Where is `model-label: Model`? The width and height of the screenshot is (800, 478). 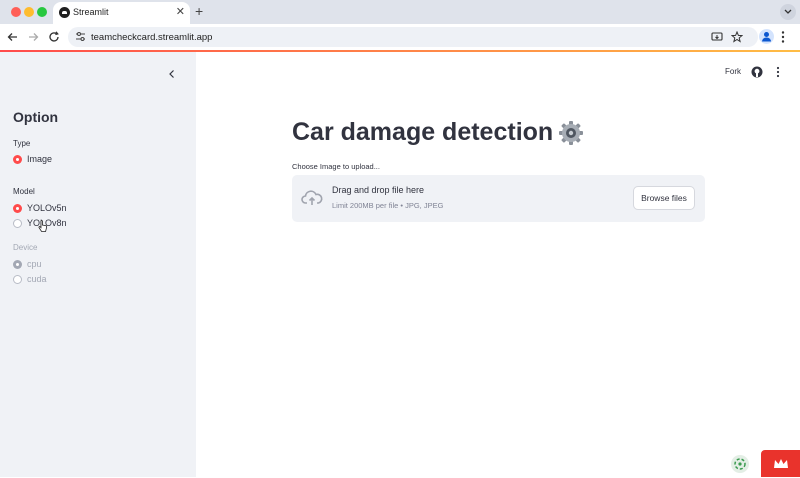
model-label: Model is located at coordinates (24, 191).